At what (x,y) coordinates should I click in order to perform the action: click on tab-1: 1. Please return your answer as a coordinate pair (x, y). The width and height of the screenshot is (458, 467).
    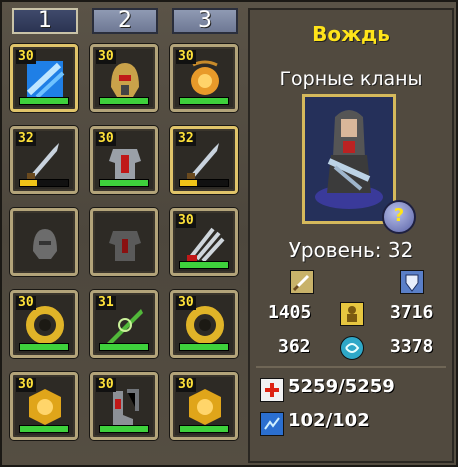
    Looking at the image, I should click on (45, 21).